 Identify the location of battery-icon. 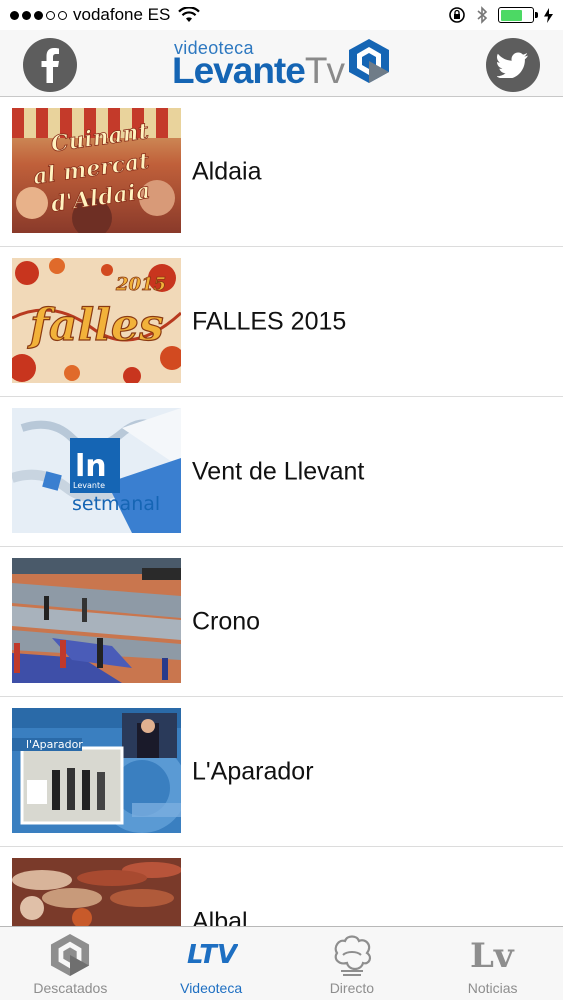
(518, 15).